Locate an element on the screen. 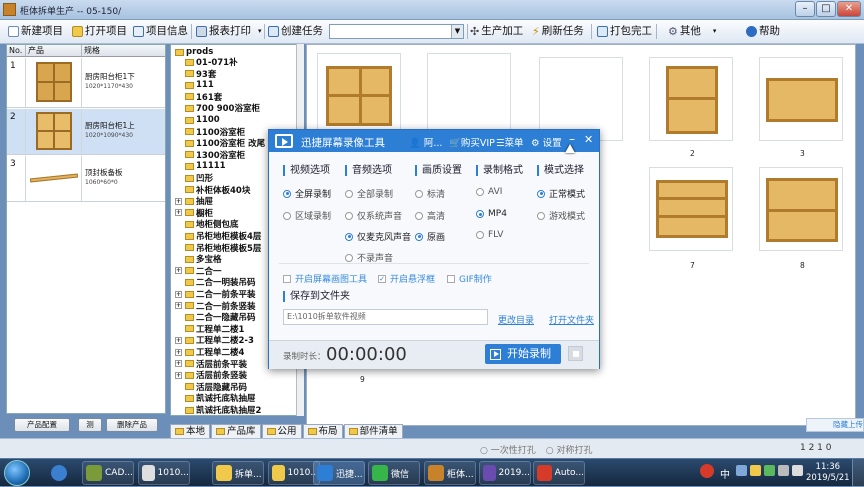 Image resolution: width=864 pixels, height=487 pixels. tree-item: + 工程单二楼2-3 is located at coordinates (214, 340).